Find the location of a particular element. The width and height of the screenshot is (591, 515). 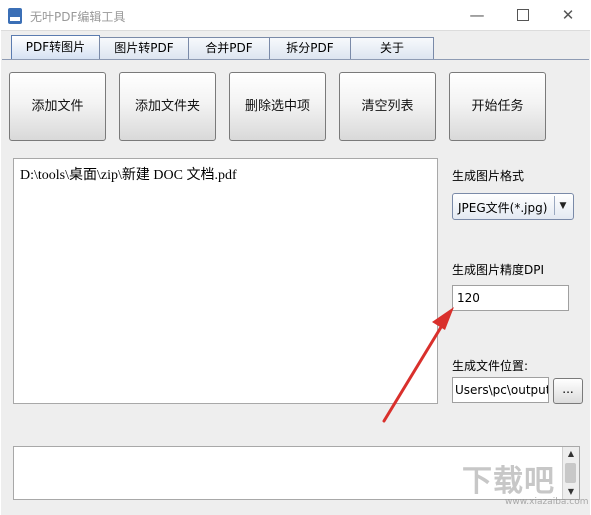

chevron-down-icon: ▼ is located at coordinates (562, 205).